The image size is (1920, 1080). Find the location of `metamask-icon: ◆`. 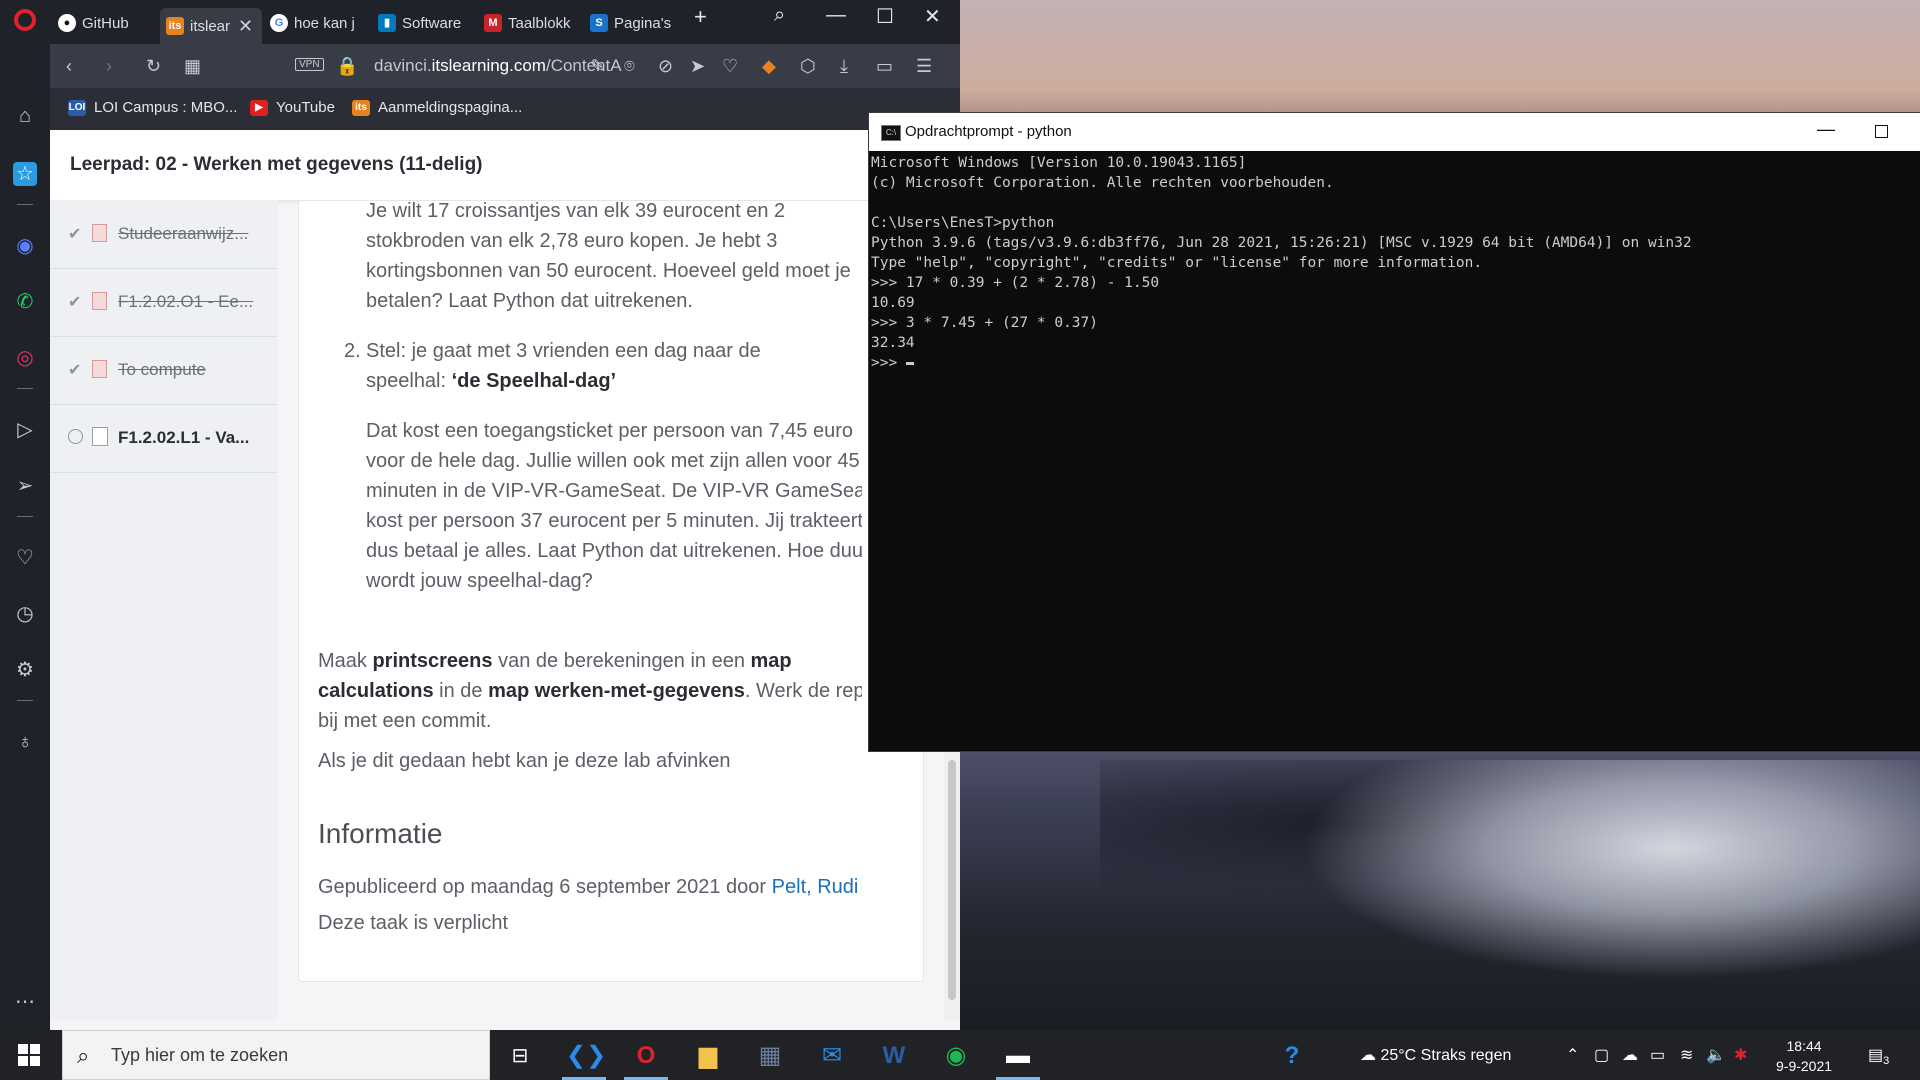

metamask-icon: ◆ is located at coordinates (769, 66).